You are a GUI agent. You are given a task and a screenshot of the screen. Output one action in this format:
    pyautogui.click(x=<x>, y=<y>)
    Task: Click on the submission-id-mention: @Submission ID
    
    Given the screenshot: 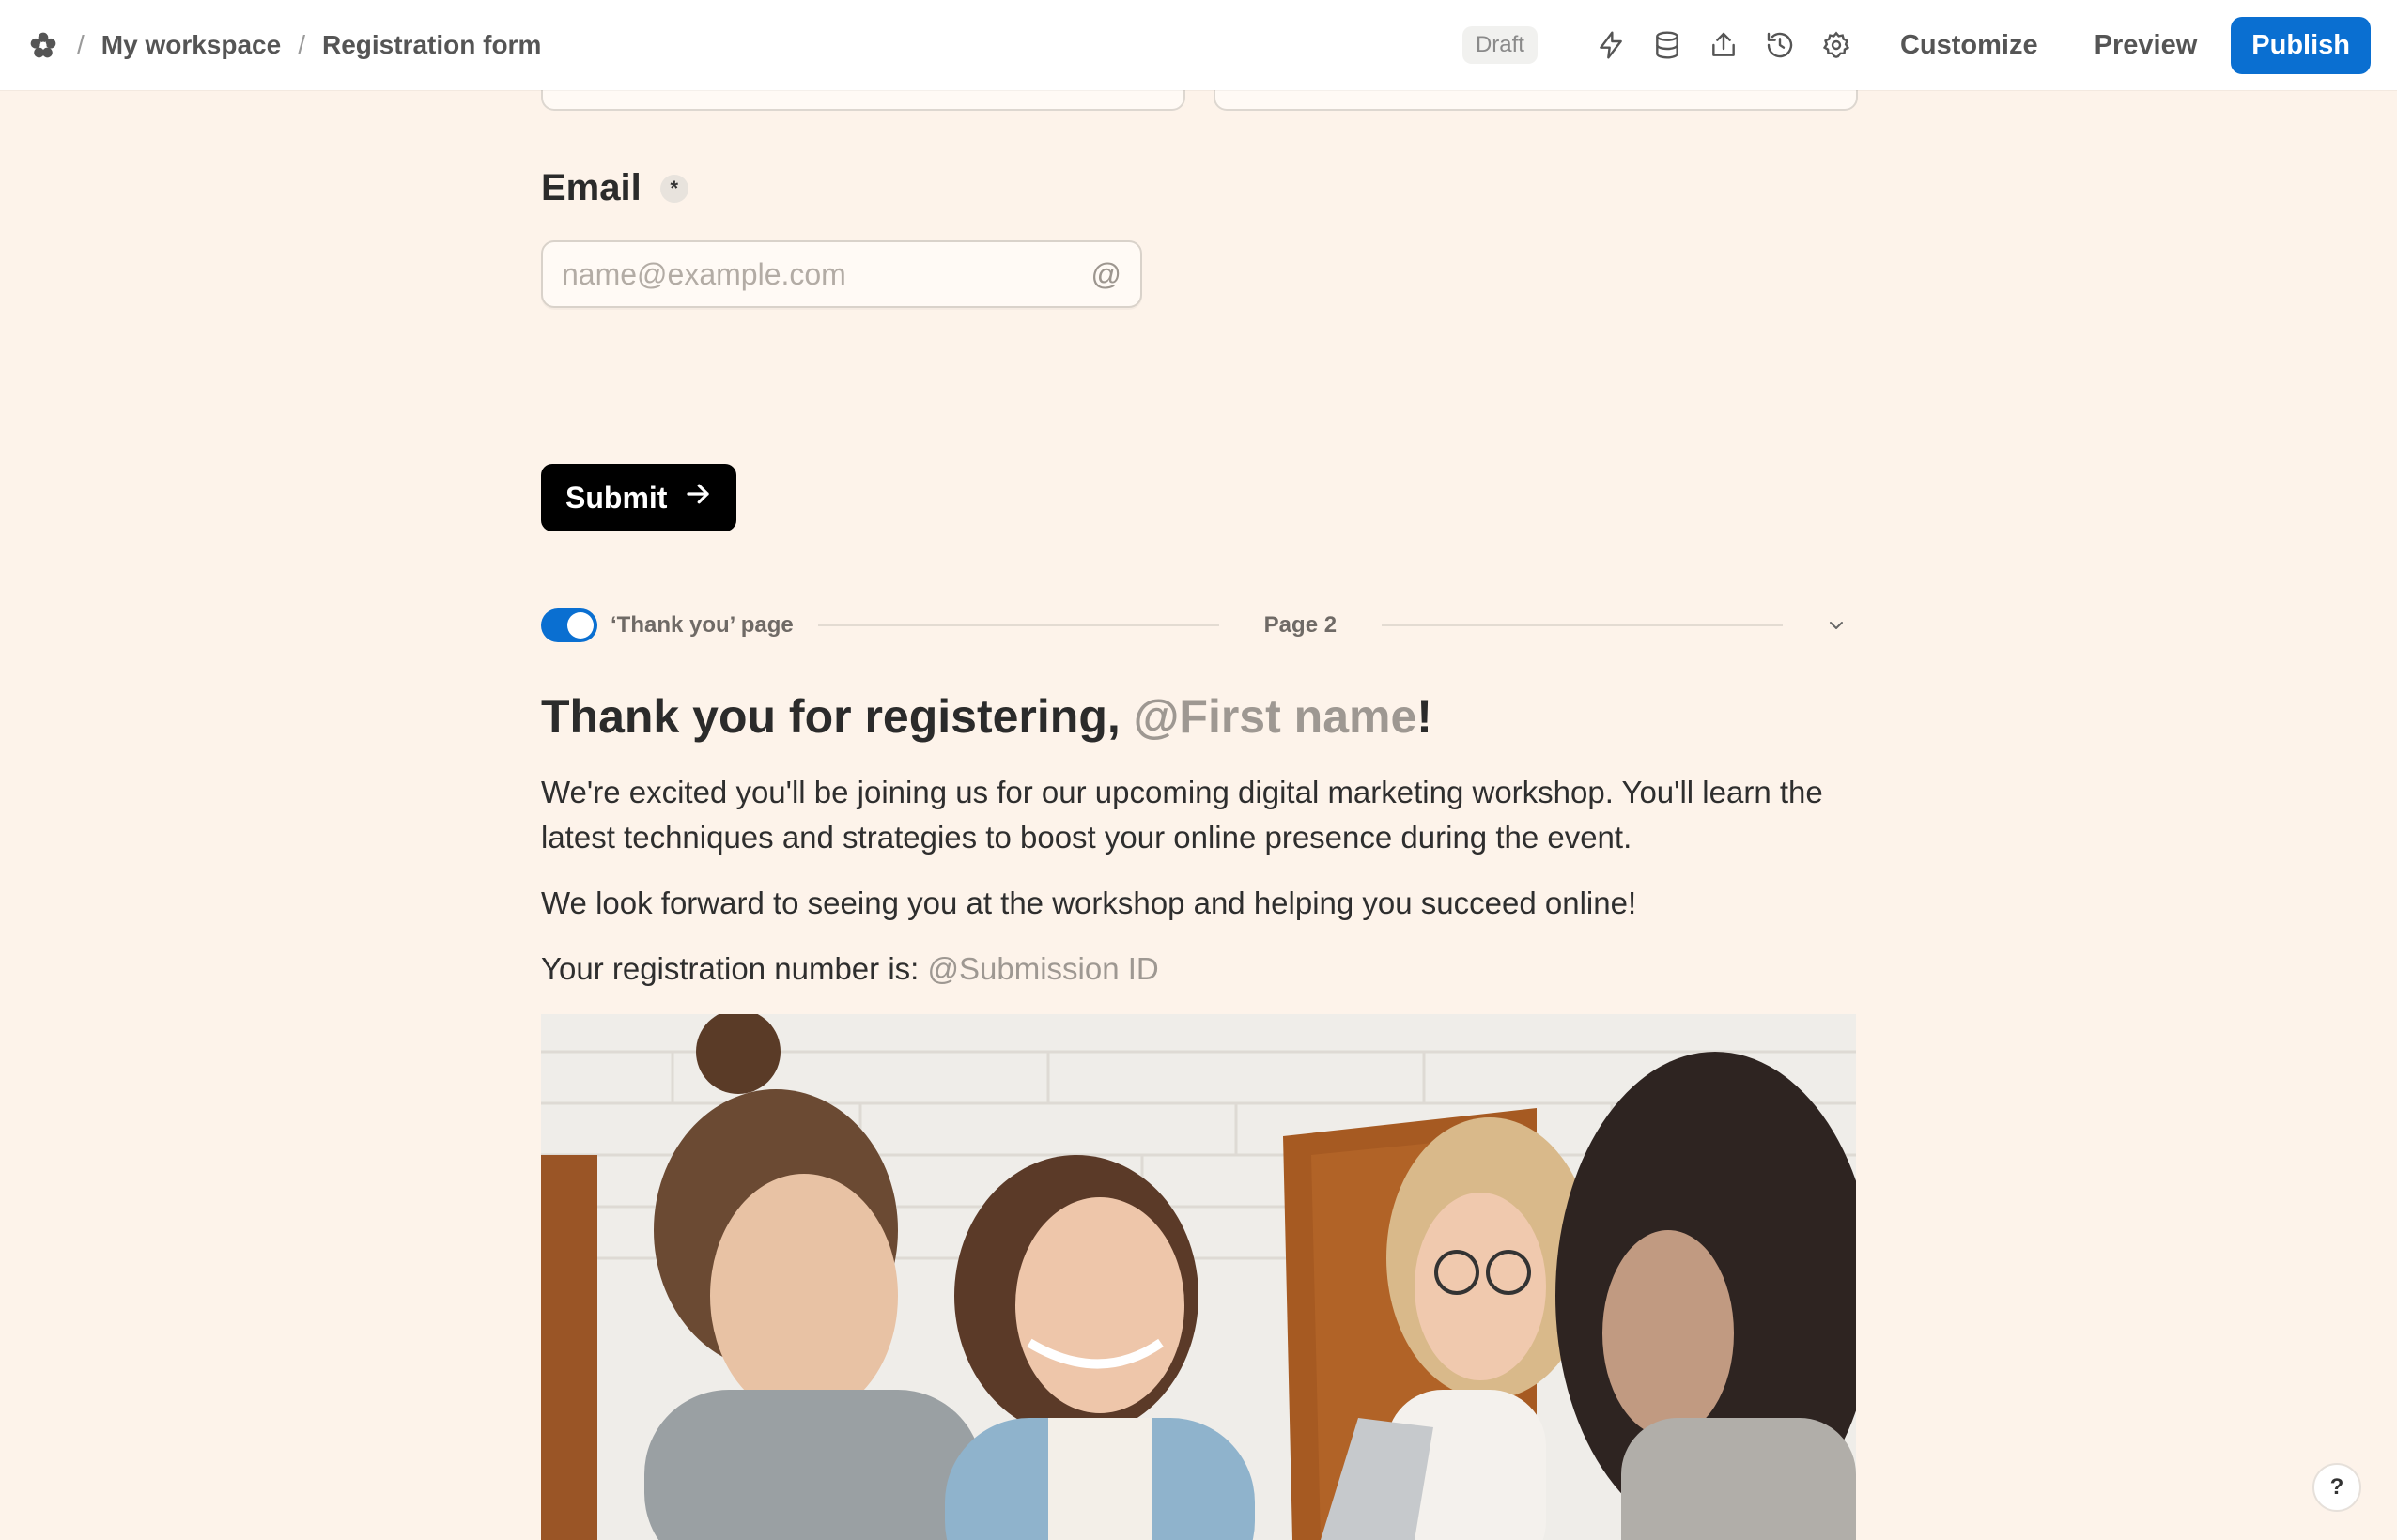 What is the action you would take?
    pyautogui.click(x=1043, y=968)
    